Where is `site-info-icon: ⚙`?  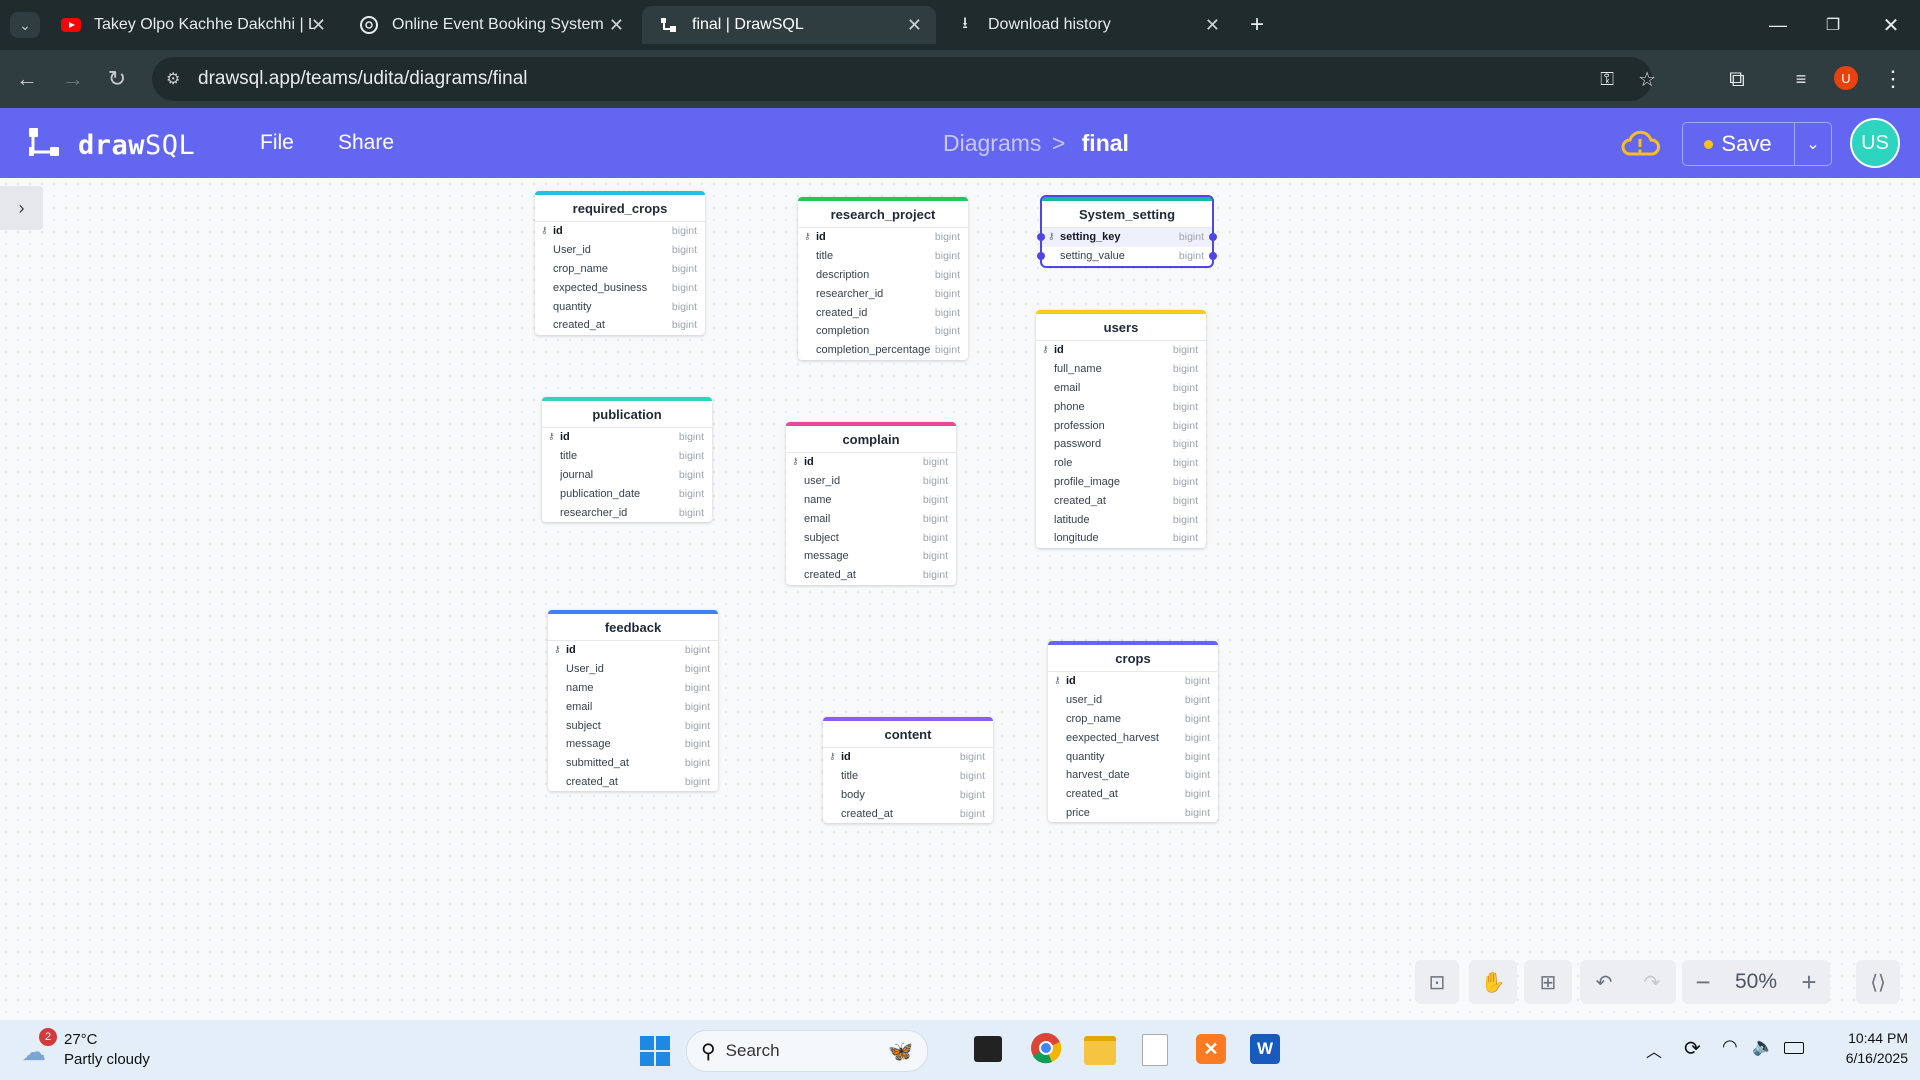 site-info-icon: ⚙ is located at coordinates (177, 79).